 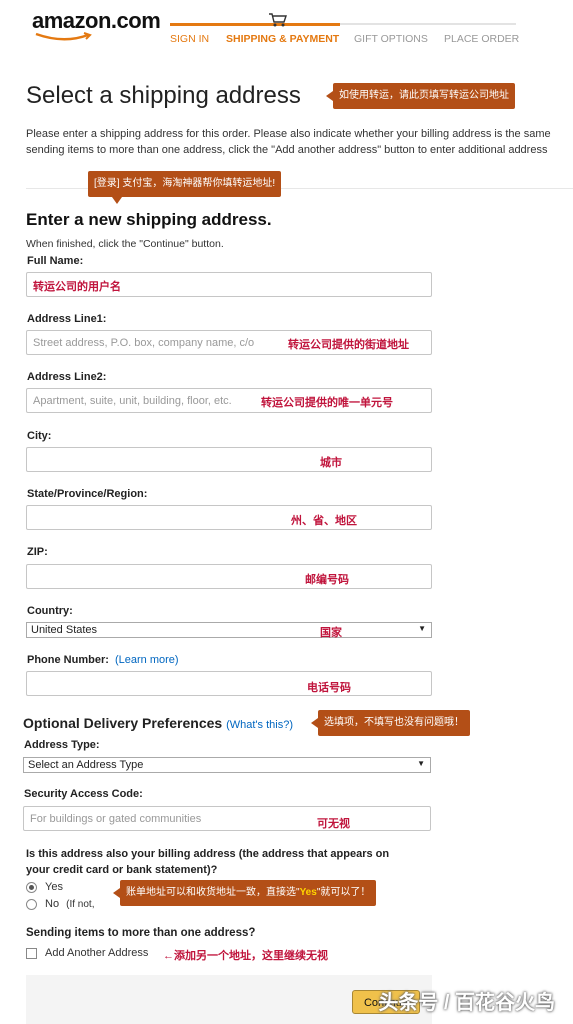 What do you see at coordinates (185, 187) in the screenshot?
I see `login-annotation-note: [登录] 支付宝，海淘神器帮你填转运地址!` at bounding box center [185, 187].